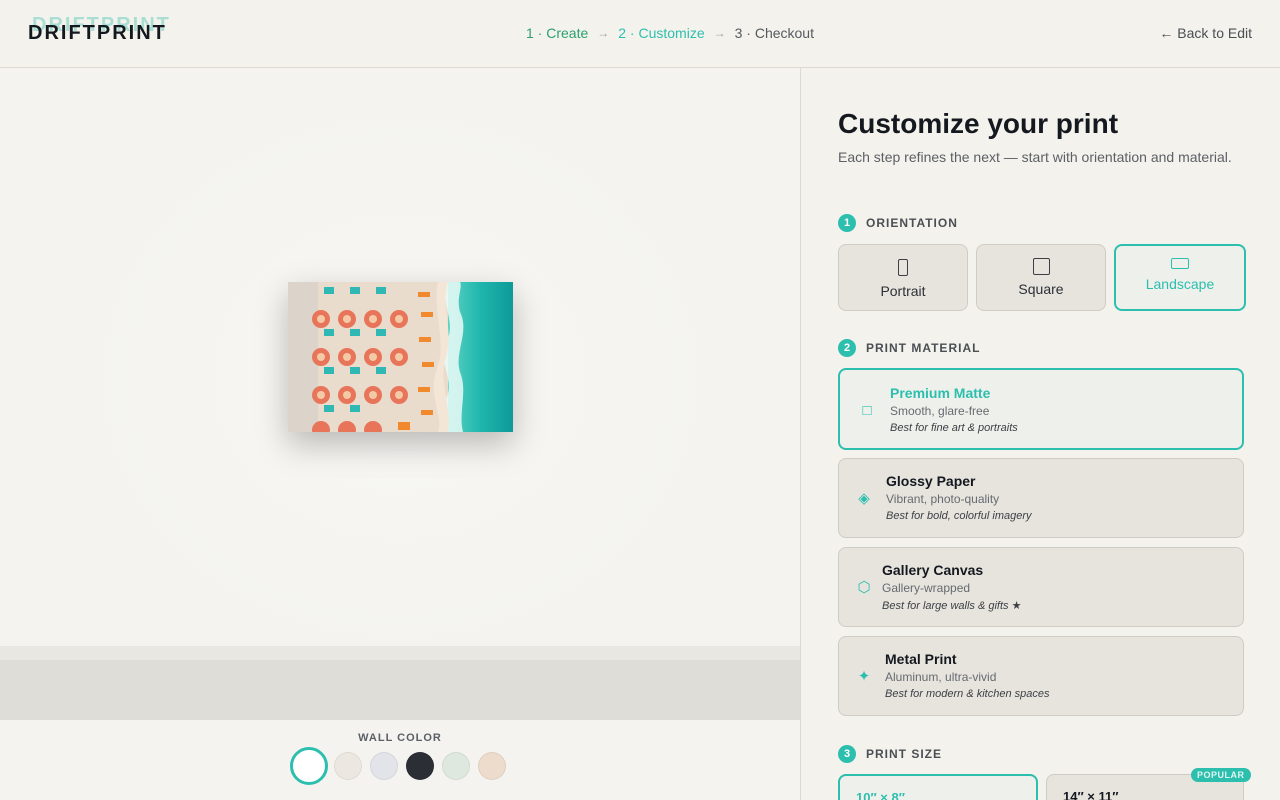 The height and width of the screenshot is (800, 1280). What do you see at coordinates (978, 123) in the screenshot?
I see `panel-title: Customize your print` at bounding box center [978, 123].